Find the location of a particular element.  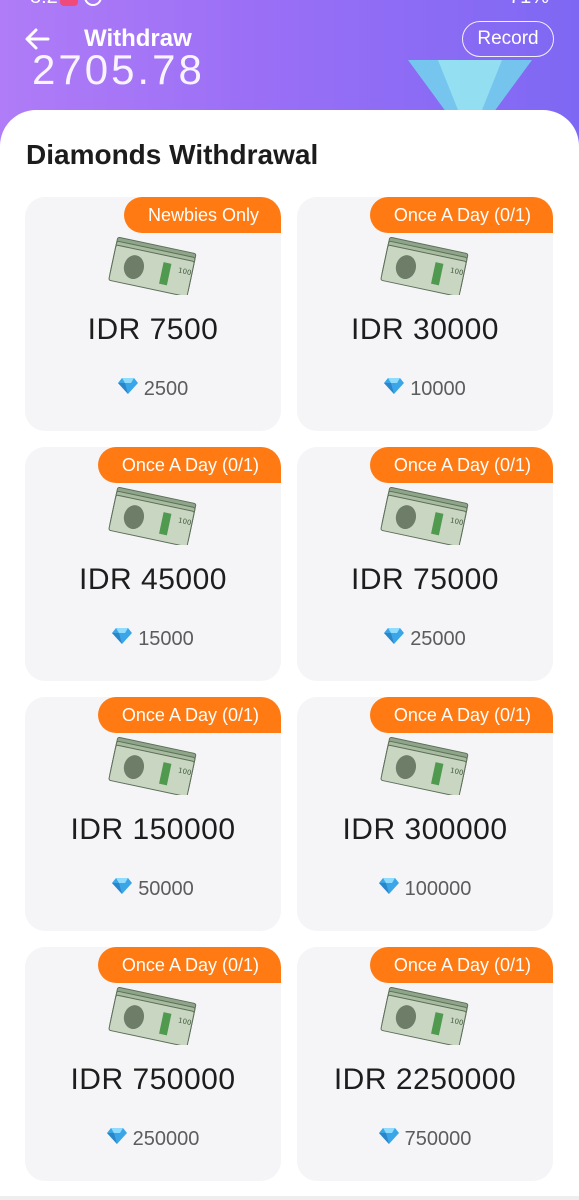

withdraw-option-card: Once A Day (0/1) 100 IDR 75000 25000 is located at coordinates (425, 564).